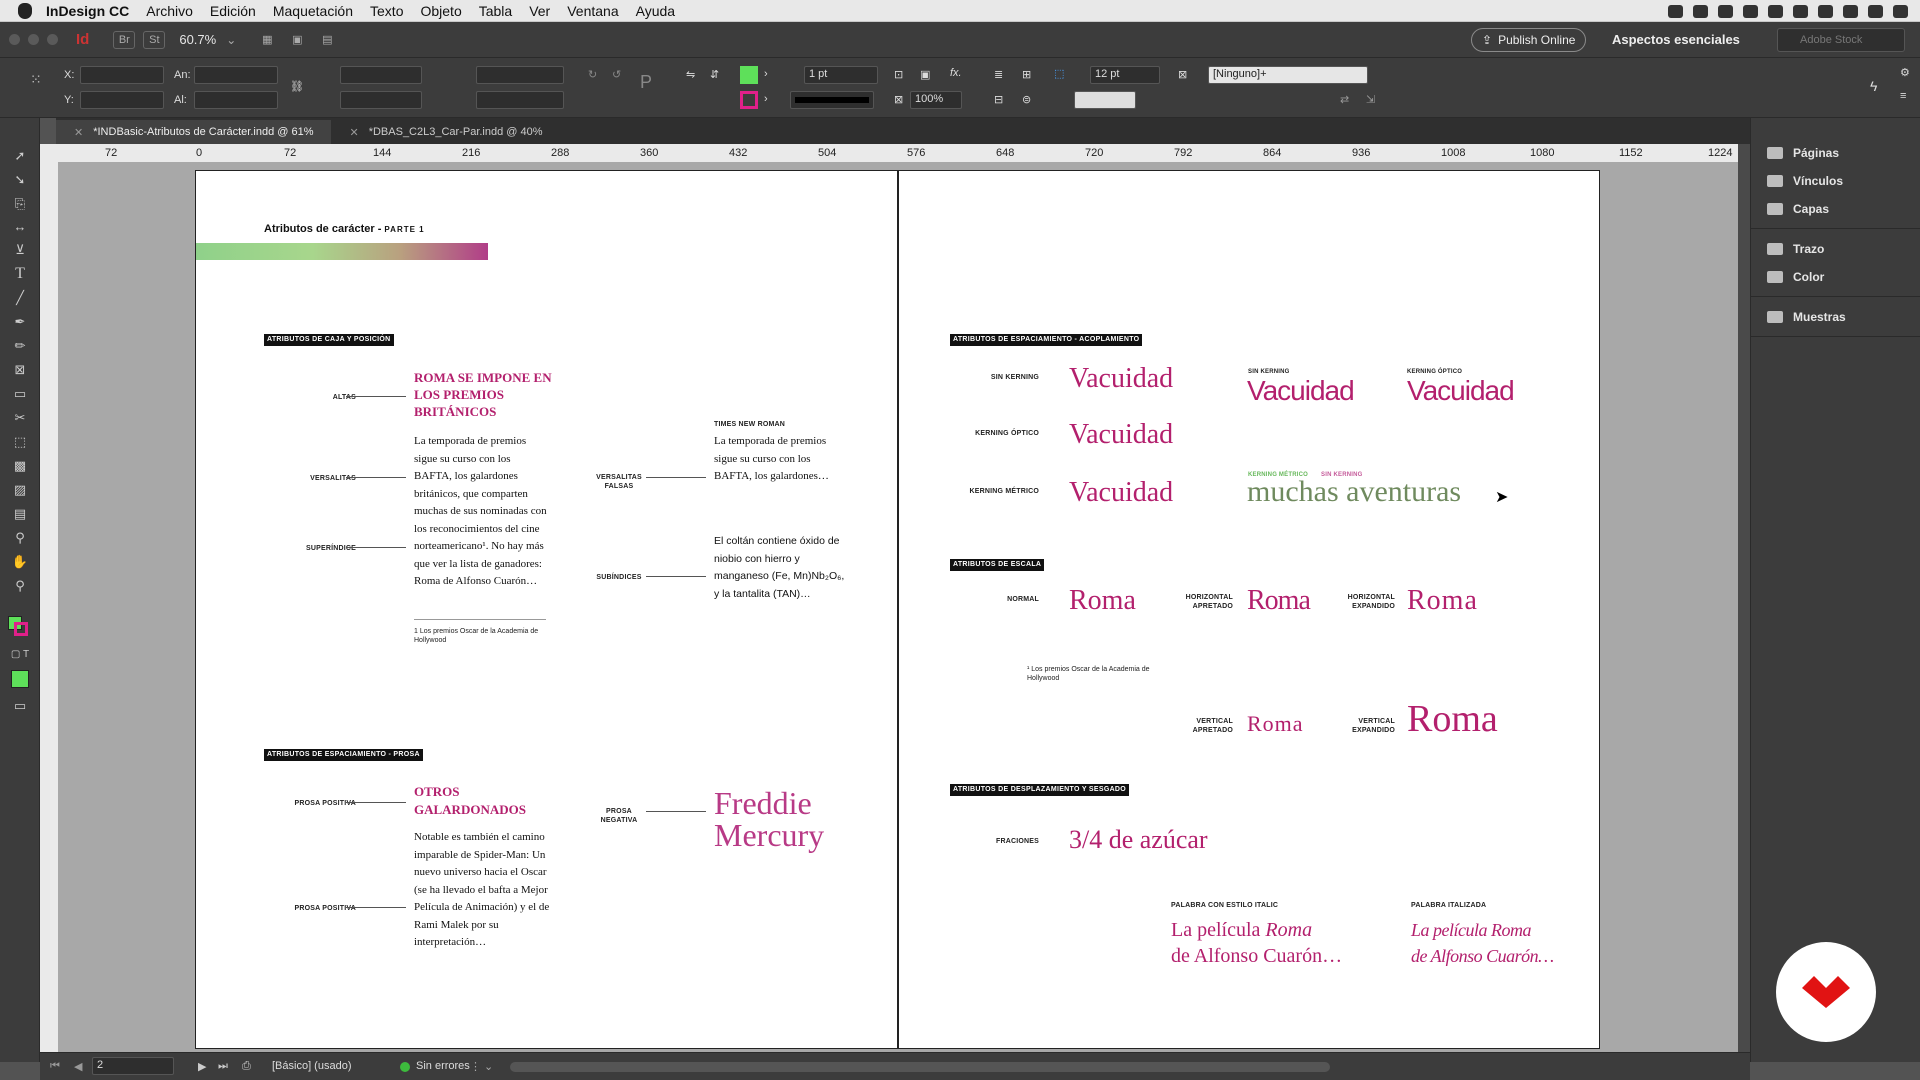 The height and width of the screenshot is (1080, 1920). What do you see at coordinates (20, 298) in the screenshot?
I see `line-tool-icon: ╱` at bounding box center [20, 298].